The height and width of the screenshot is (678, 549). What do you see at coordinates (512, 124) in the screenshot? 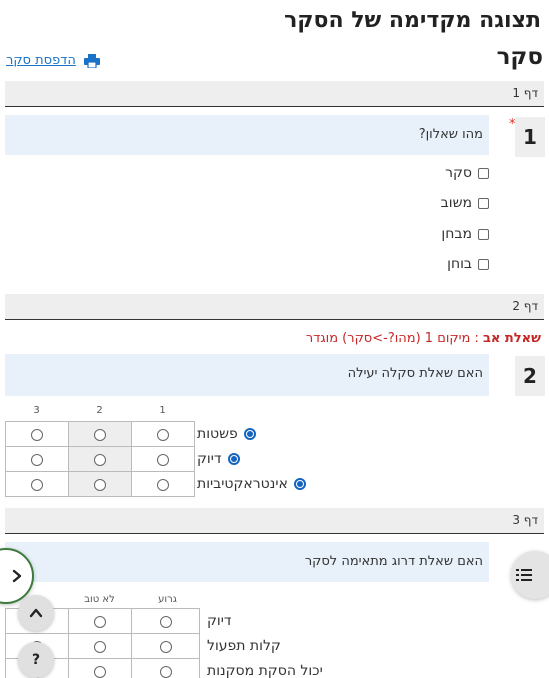
I see `required-marker: *` at bounding box center [512, 124].